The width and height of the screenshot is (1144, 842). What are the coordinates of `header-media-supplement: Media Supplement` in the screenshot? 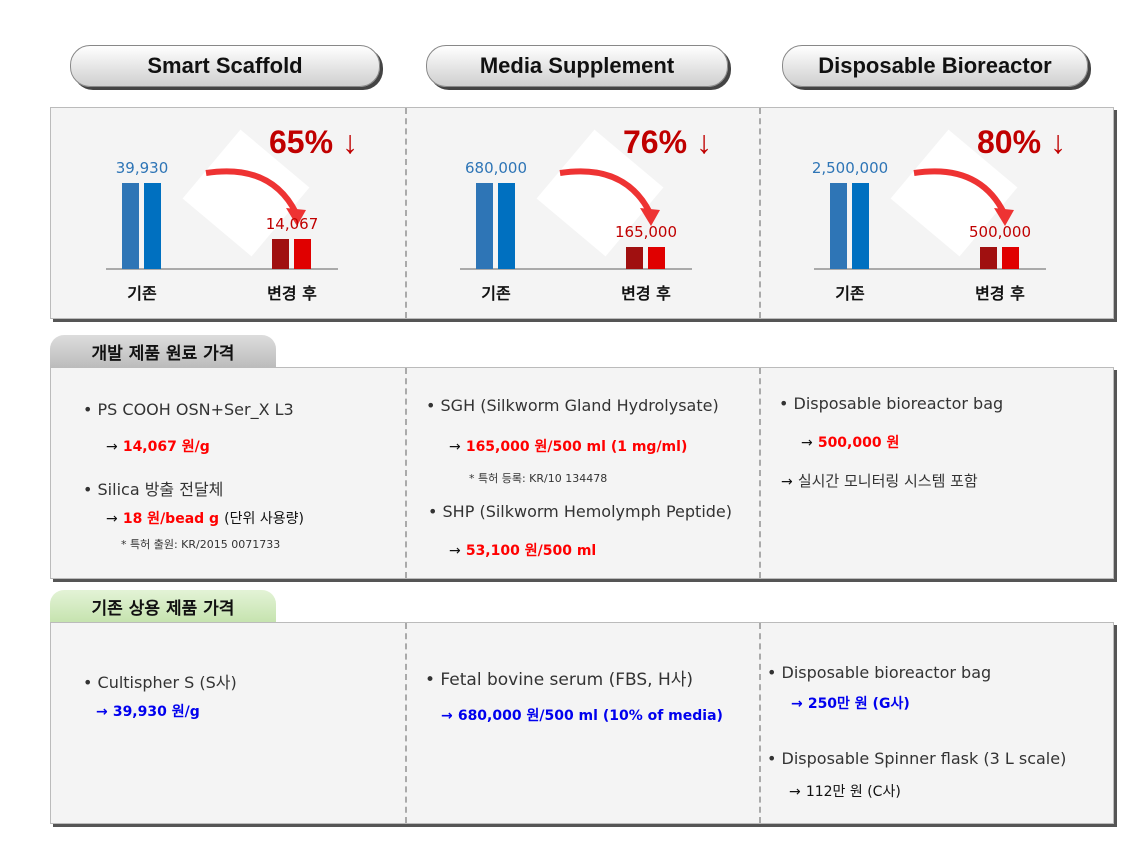 It's located at (577, 66).